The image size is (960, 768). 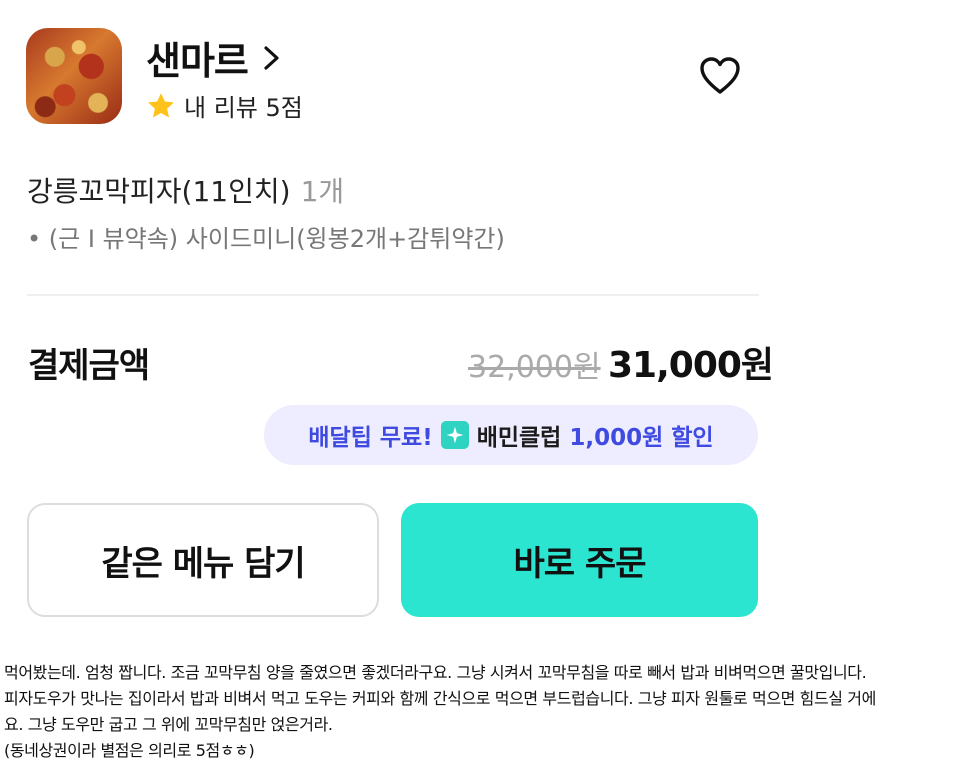 I want to click on promo-badge: 배달팁 무료! 배민클럽 1,000원 할인, so click(x=511, y=435).